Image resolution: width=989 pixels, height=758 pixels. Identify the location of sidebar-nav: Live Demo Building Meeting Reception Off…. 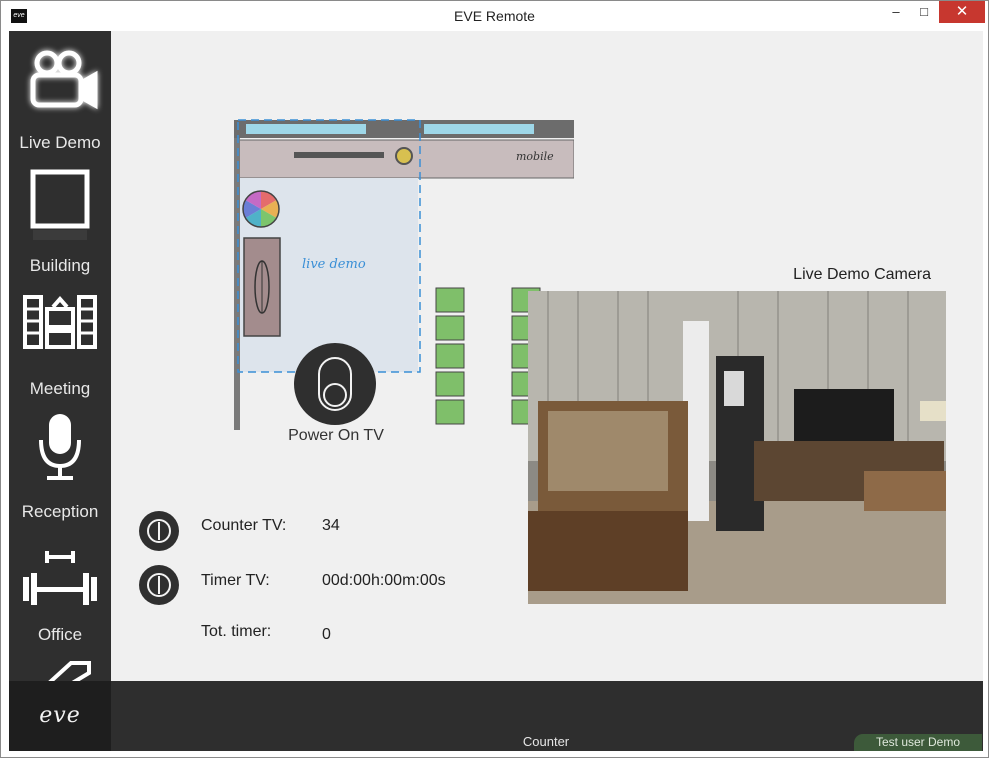
(60, 356).